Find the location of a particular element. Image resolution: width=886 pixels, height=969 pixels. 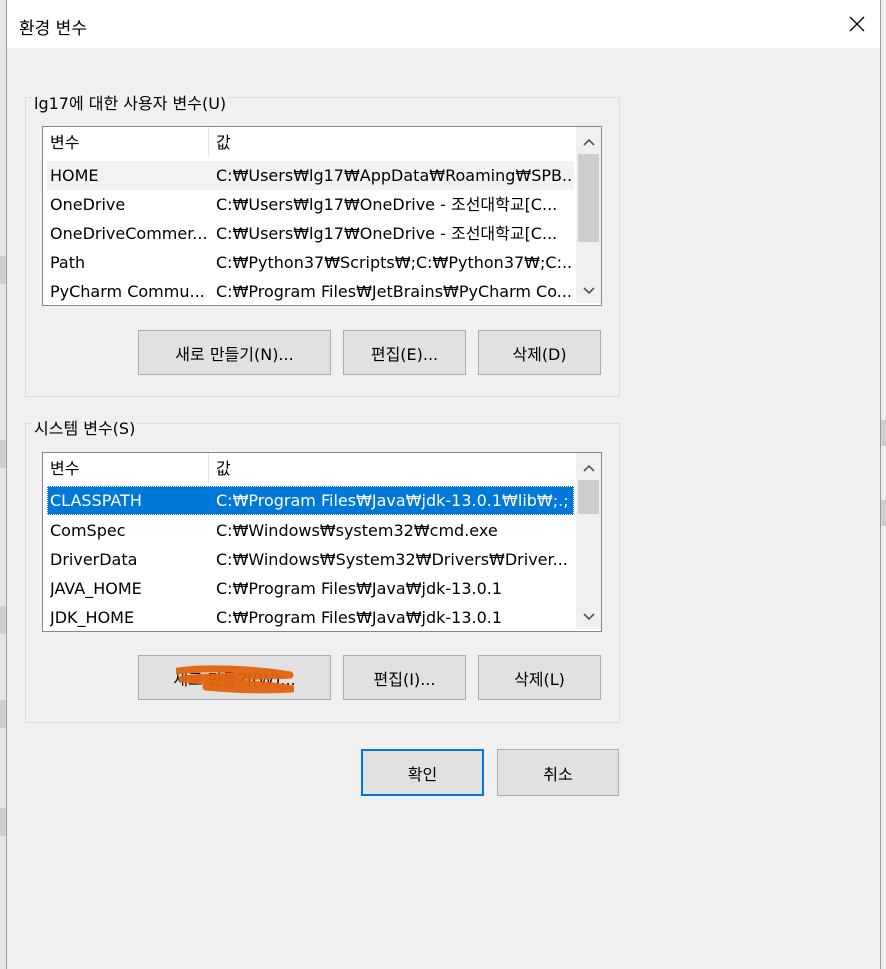

variable-name: JDK_HOME is located at coordinates (92, 617).